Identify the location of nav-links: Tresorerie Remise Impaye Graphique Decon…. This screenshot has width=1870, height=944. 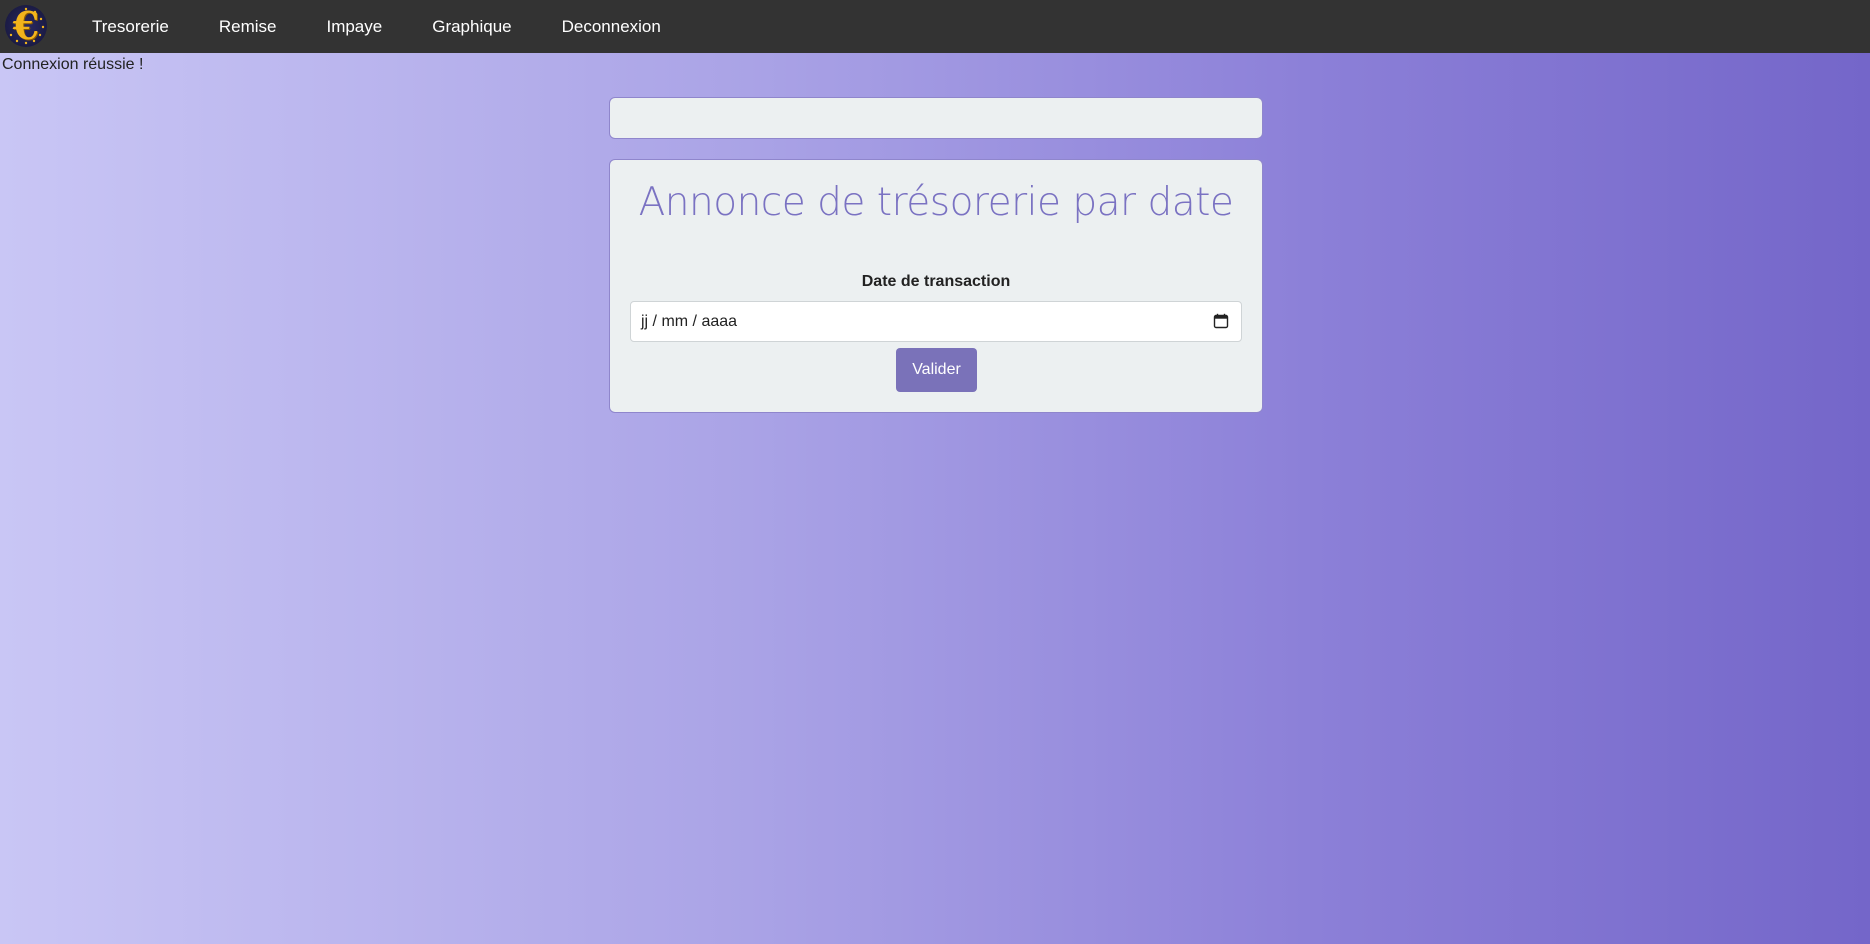
(376, 26).